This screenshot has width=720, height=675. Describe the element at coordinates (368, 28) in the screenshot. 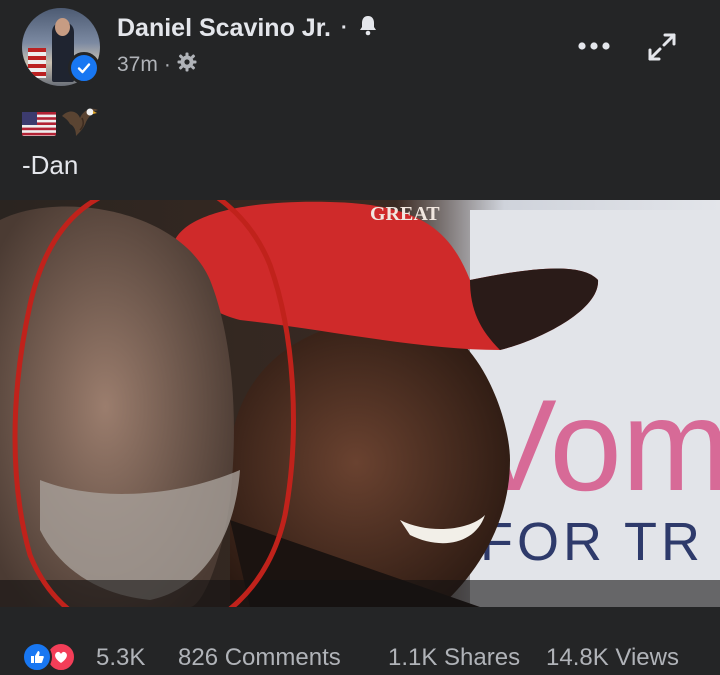

I see `notification-bell-icon` at that location.